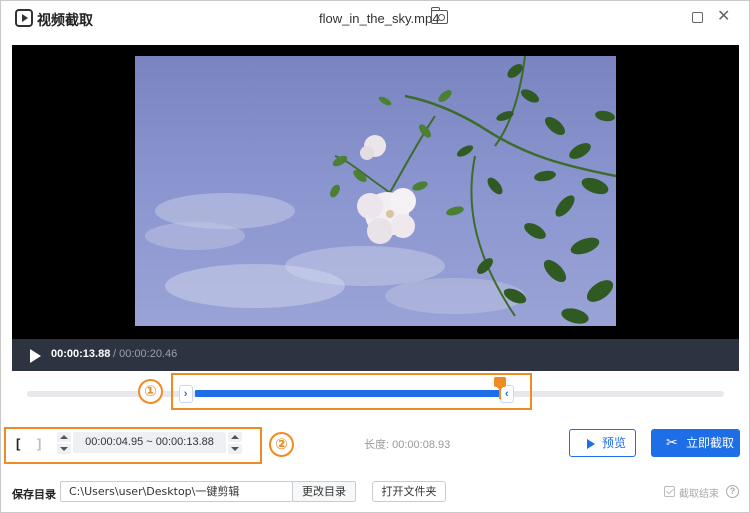 This screenshot has width=750, height=513. What do you see at coordinates (697, 17) in the screenshot?
I see `maximize-icon` at bounding box center [697, 17].